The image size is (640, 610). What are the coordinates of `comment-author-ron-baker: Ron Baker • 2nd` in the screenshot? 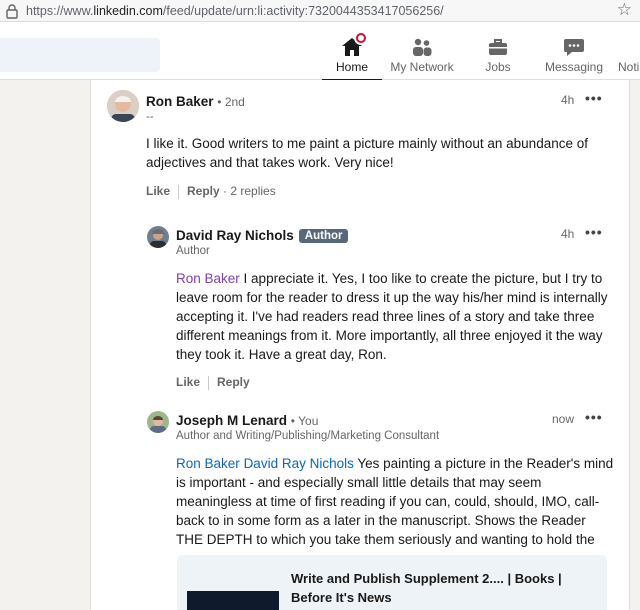 It's located at (195, 101).